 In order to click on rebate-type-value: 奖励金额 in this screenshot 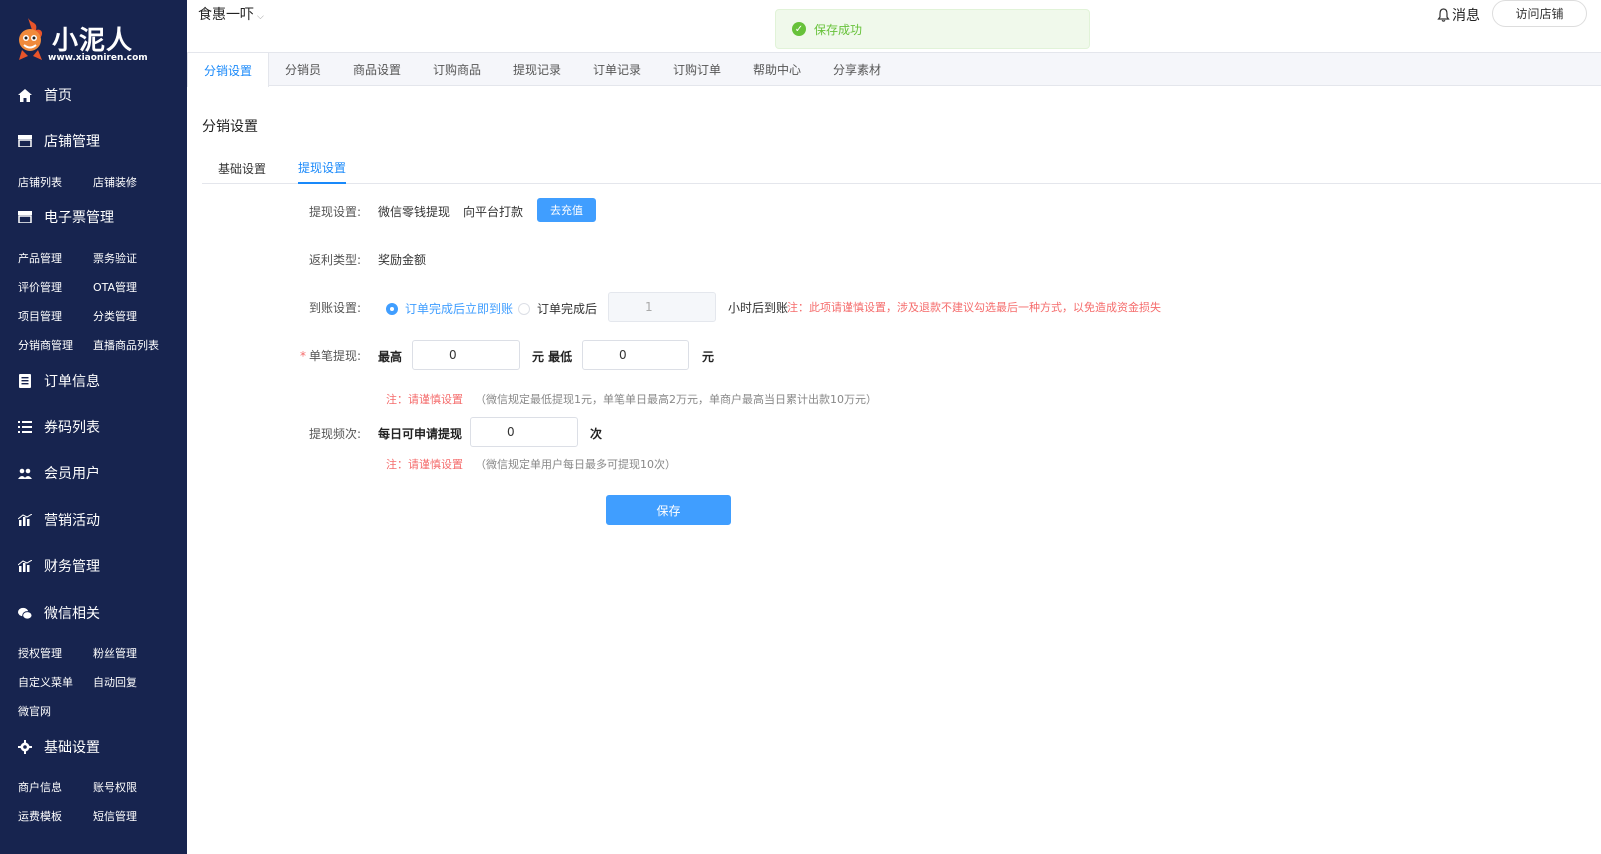, I will do `click(402, 260)`.